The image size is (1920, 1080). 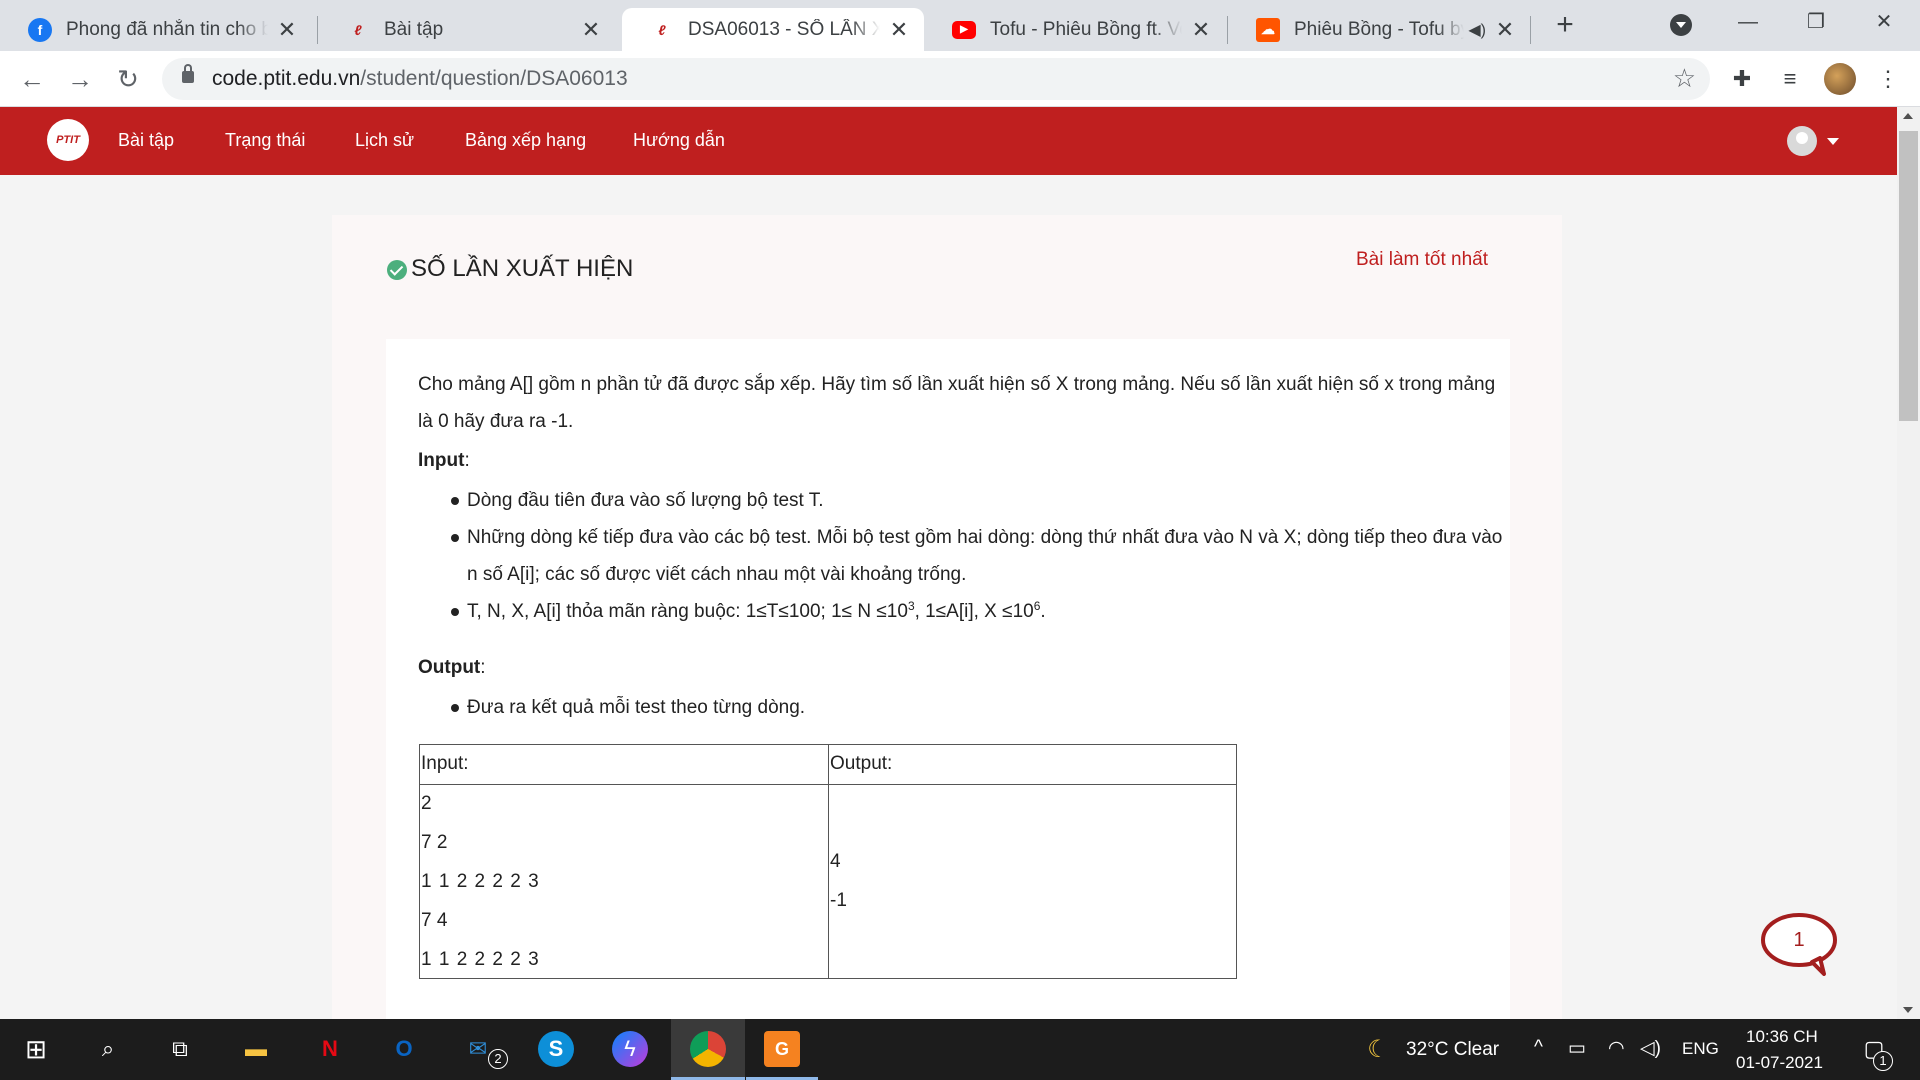 I want to click on language-indicator: ENG, so click(x=1700, y=1049).